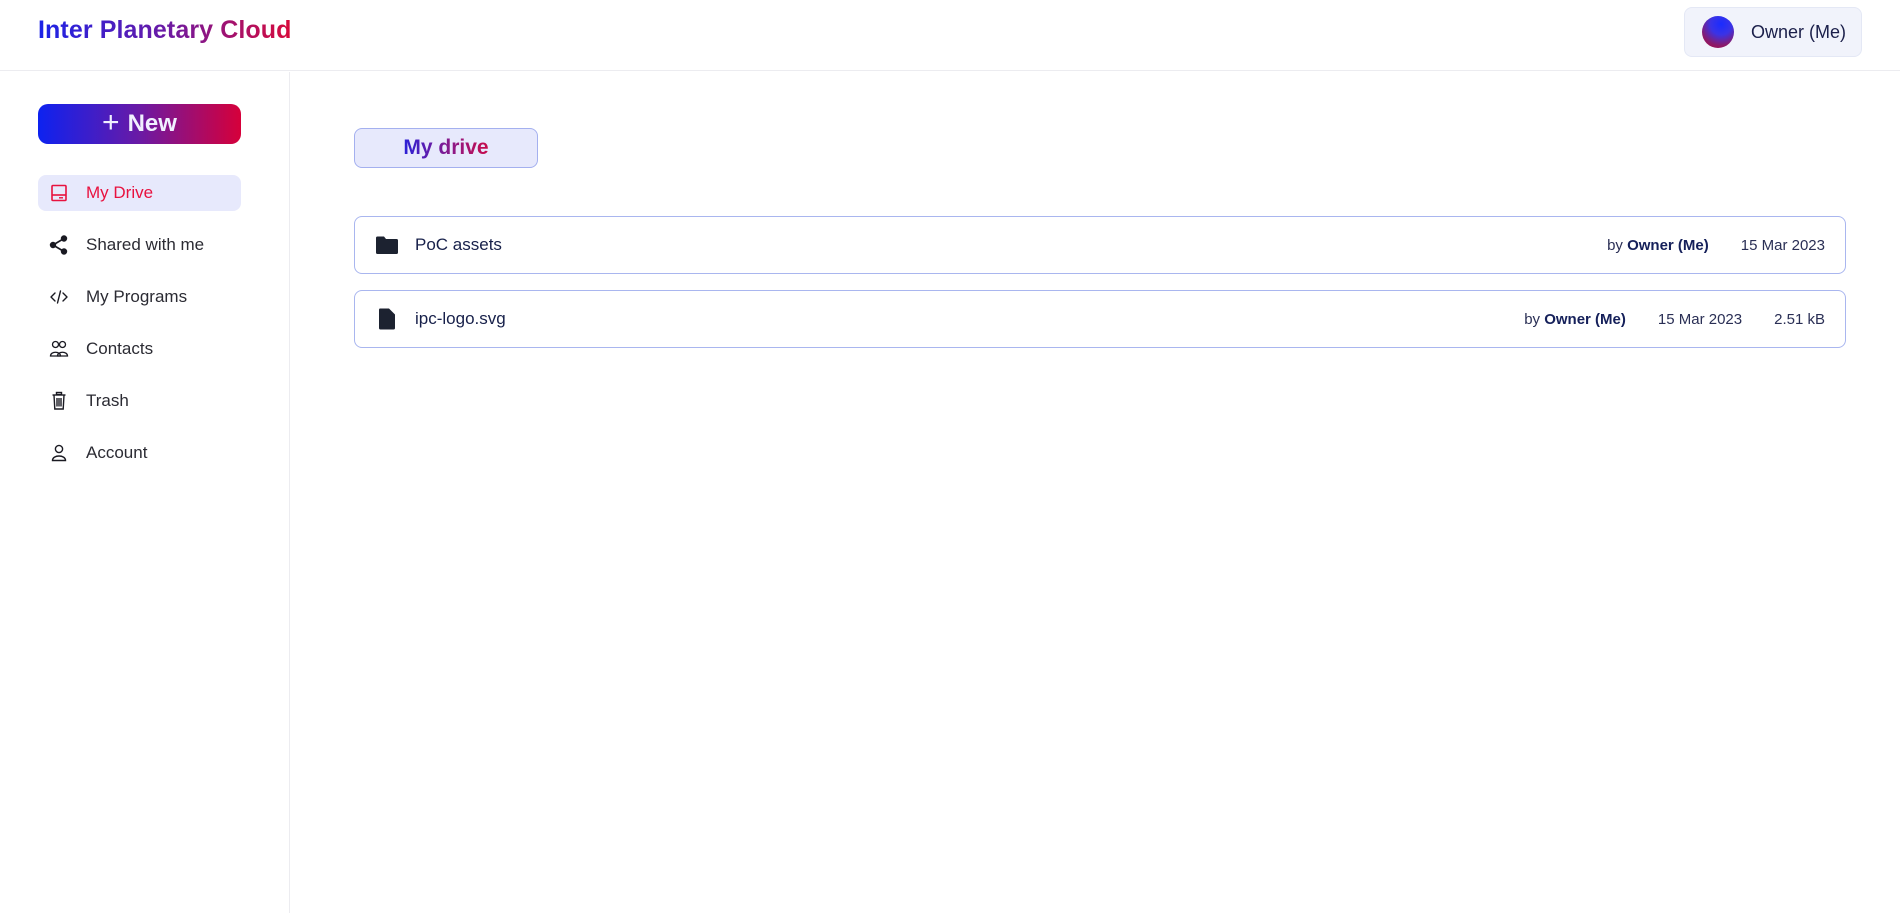 The height and width of the screenshot is (913, 1900). What do you see at coordinates (1718, 32) in the screenshot?
I see `avatar` at bounding box center [1718, 32].